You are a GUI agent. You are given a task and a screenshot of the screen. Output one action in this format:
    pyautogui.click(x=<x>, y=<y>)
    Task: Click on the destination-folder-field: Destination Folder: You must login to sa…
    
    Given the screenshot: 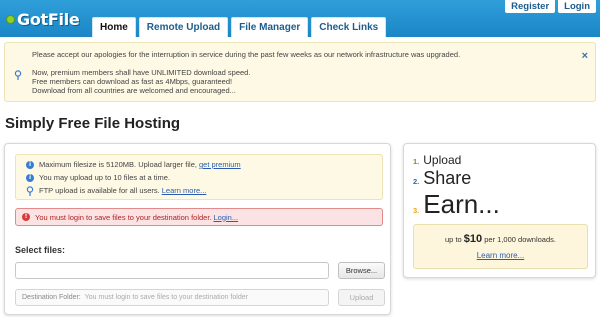 What is the action you would take?
    pyautogui.click(x=172, y=297)
    